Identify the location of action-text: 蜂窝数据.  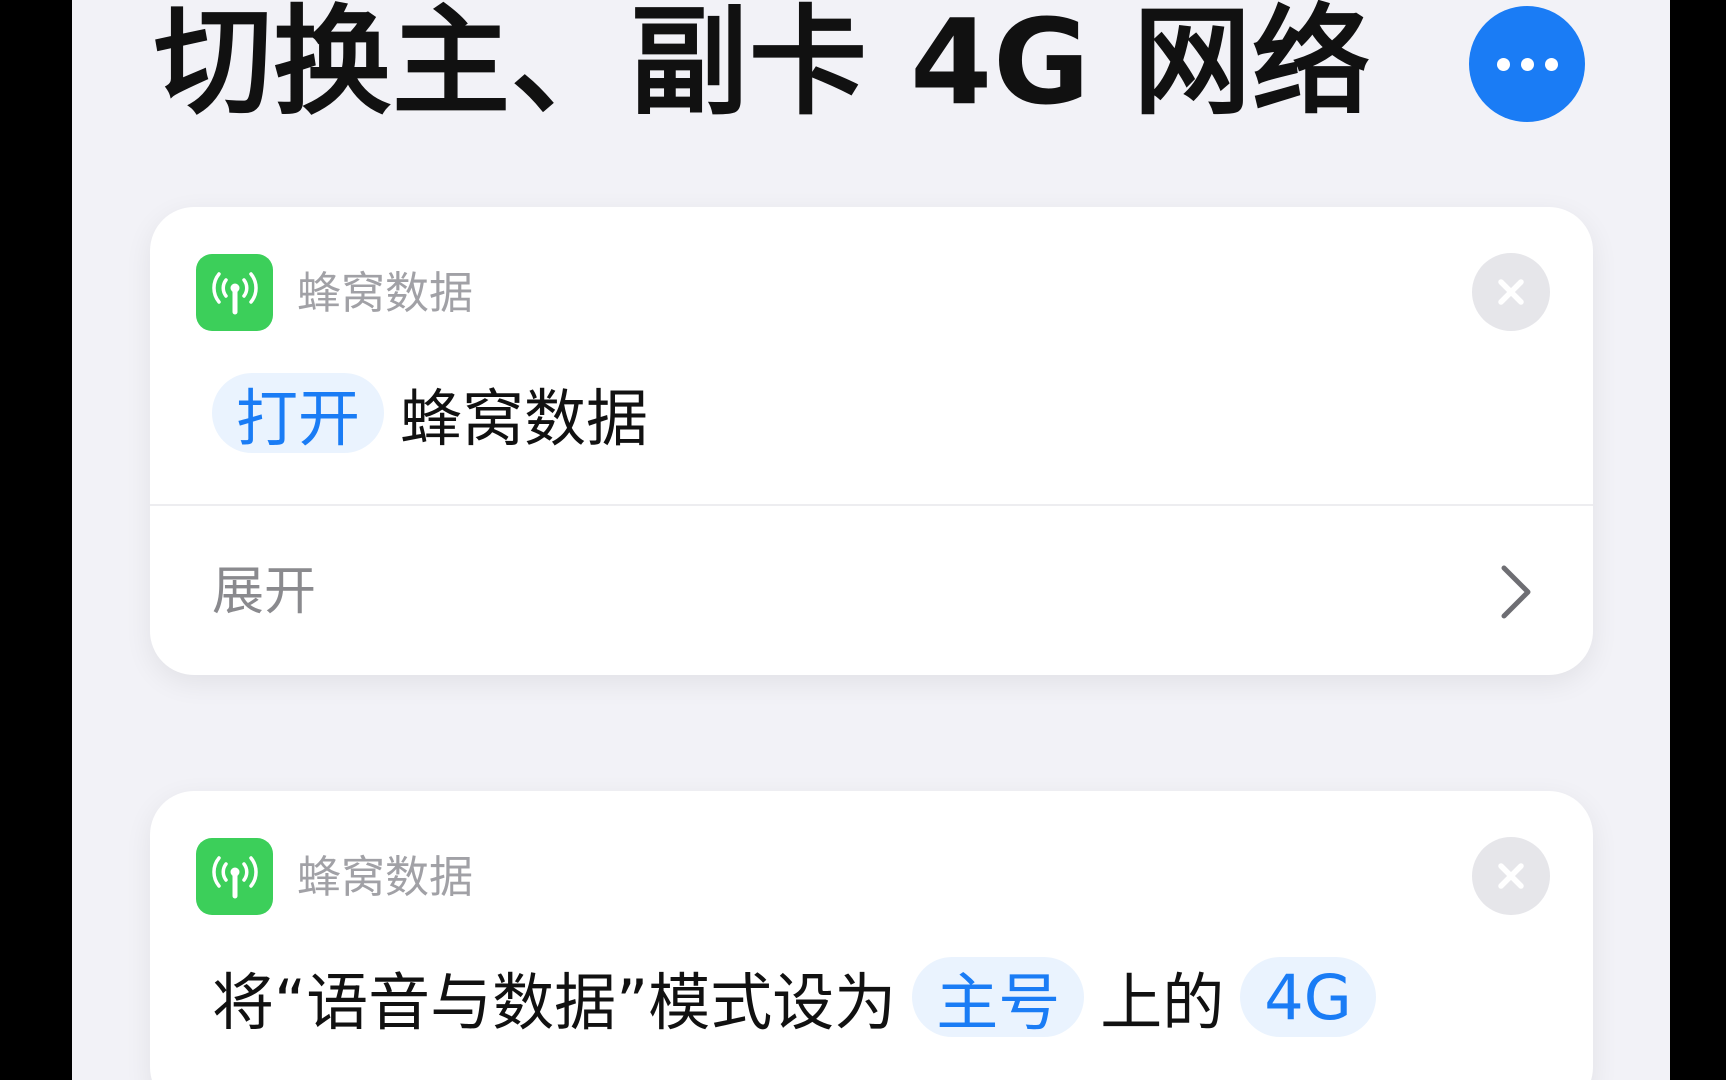
(524, 418).